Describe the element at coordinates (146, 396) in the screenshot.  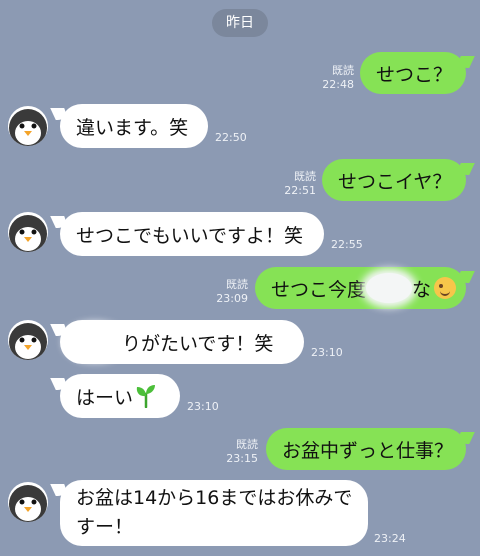
I see `seedling-icon` at that location.